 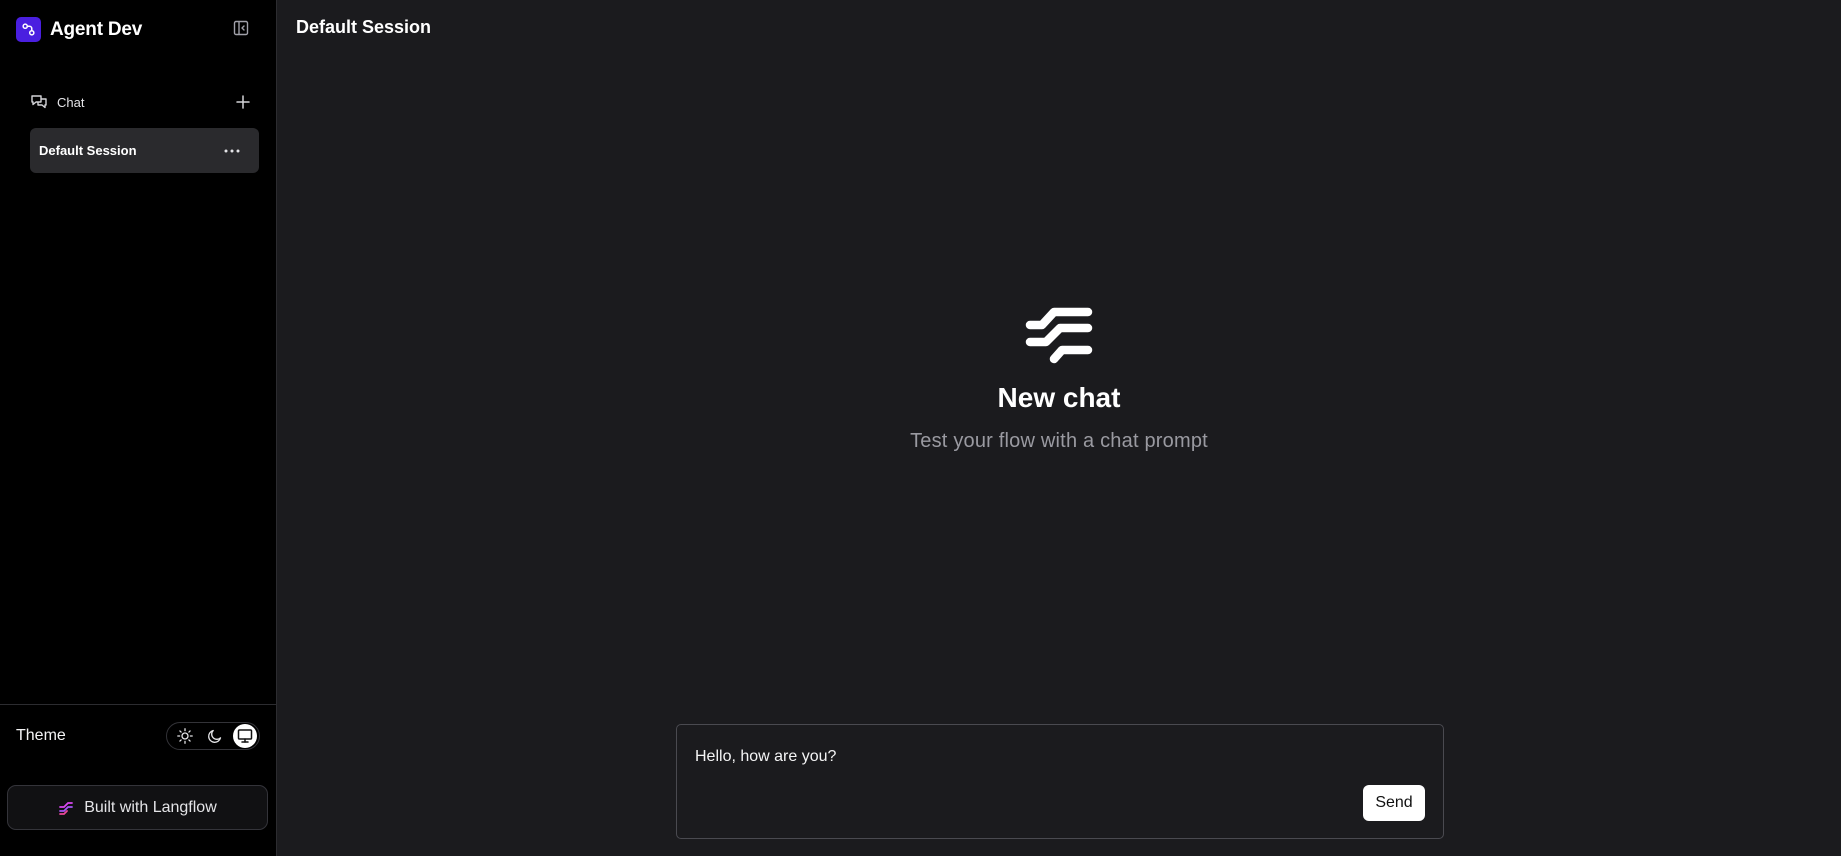 I want to click on more-horizontal-icon, so click(x=232, y=151).